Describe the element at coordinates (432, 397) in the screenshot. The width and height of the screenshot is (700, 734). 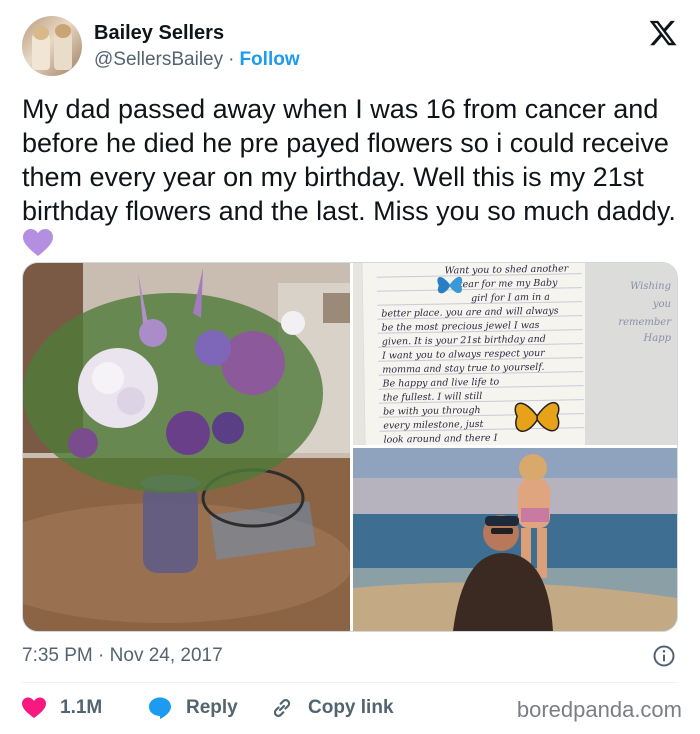
I see `letter-line: the fullest. I will still` at that location.